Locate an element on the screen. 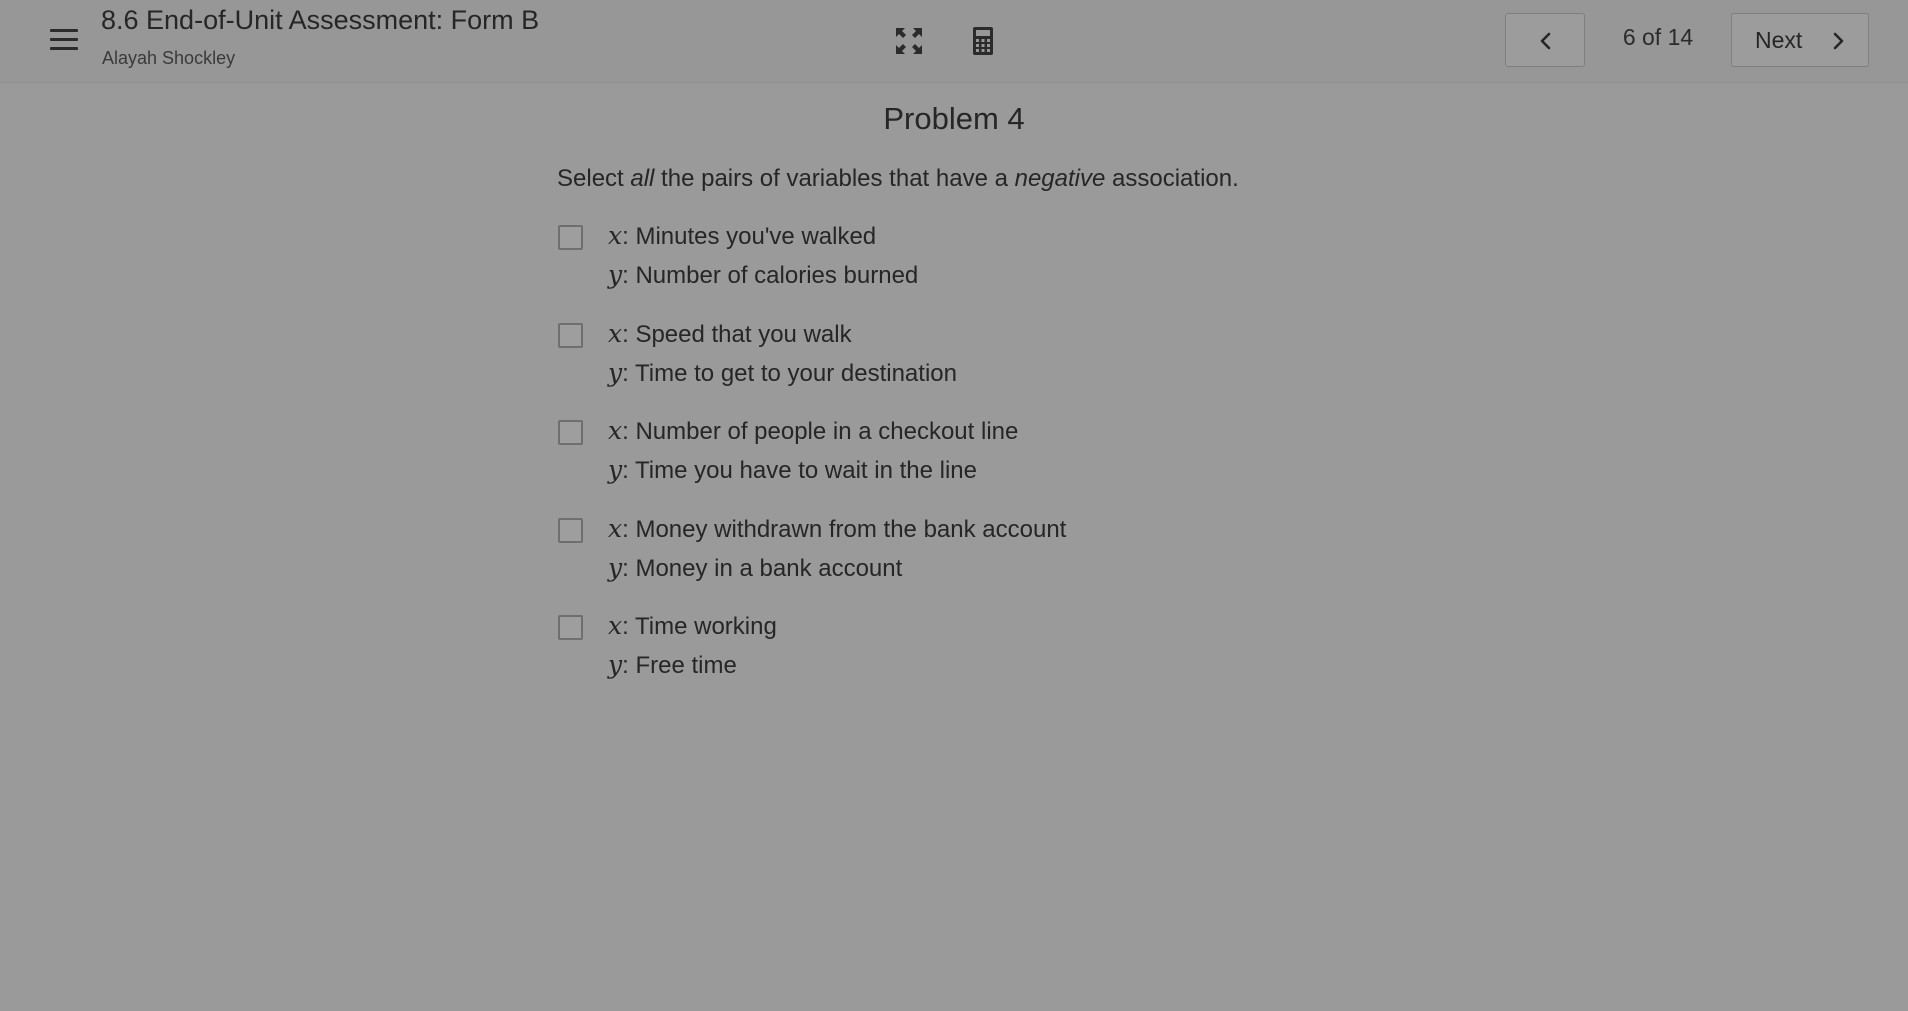 The width and height of the screenshot is (1908, 1011). problem-title: Problem 4 is located at coordinates (954, 118).